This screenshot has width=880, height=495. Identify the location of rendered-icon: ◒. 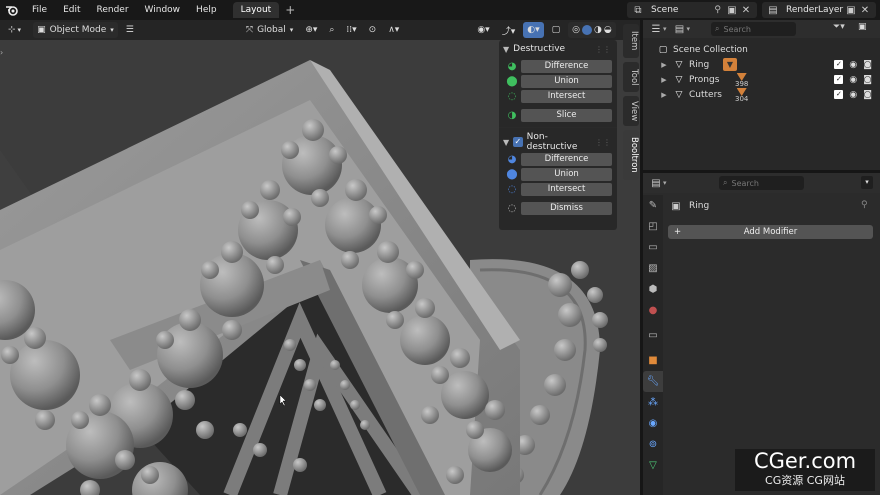
(608, 30).